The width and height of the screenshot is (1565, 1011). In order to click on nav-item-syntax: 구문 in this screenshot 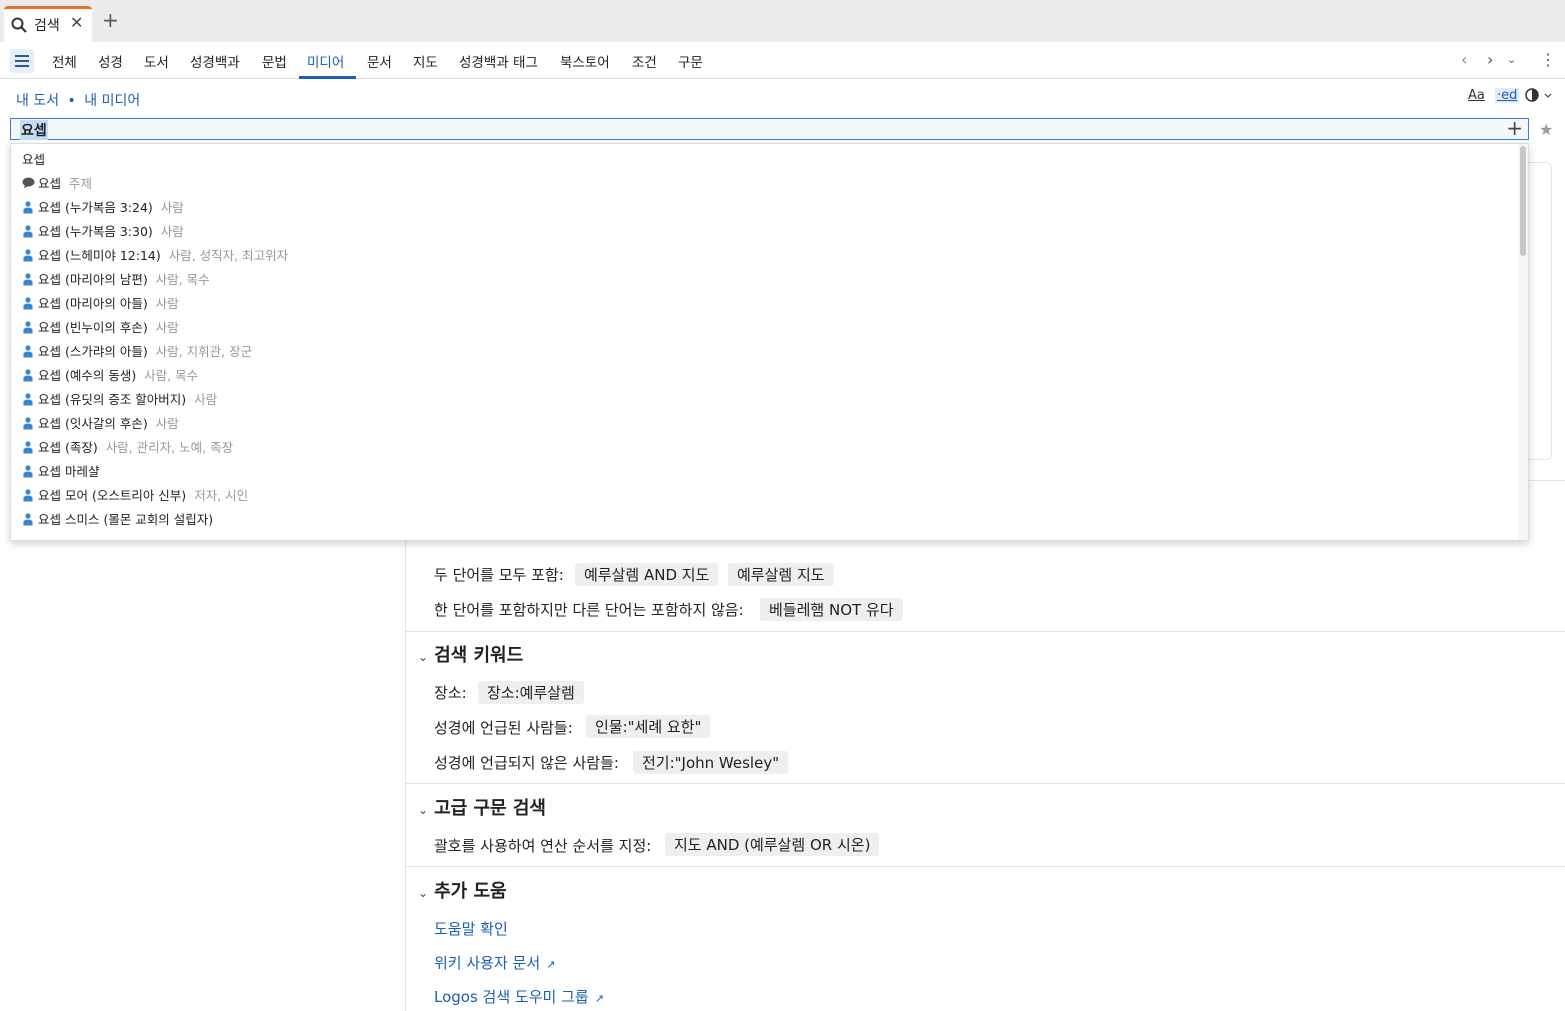, I will do `click(690, 61)`.